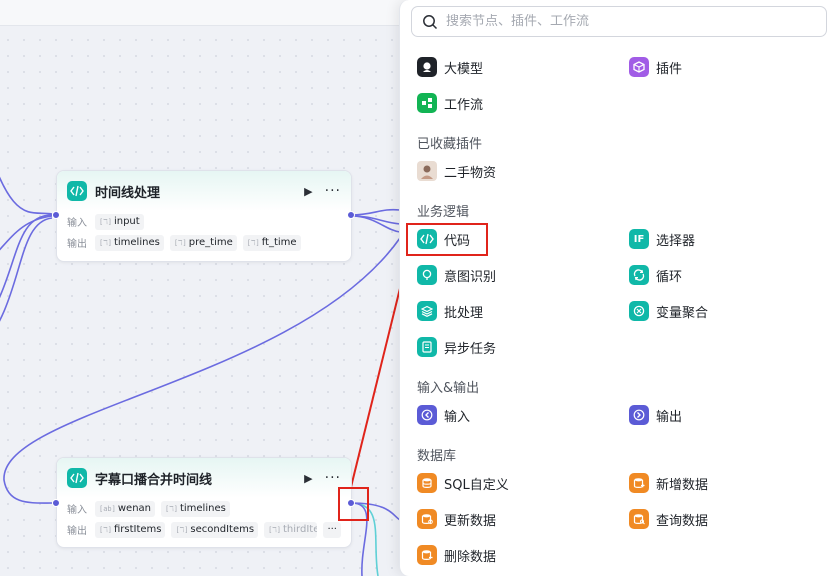 The width and height of the screenshot is (834, 576). Describe the element at coordinates (450, 144) in the screenshot. I see `section-title-favorite-plugins: 已收藏插件` at that location.